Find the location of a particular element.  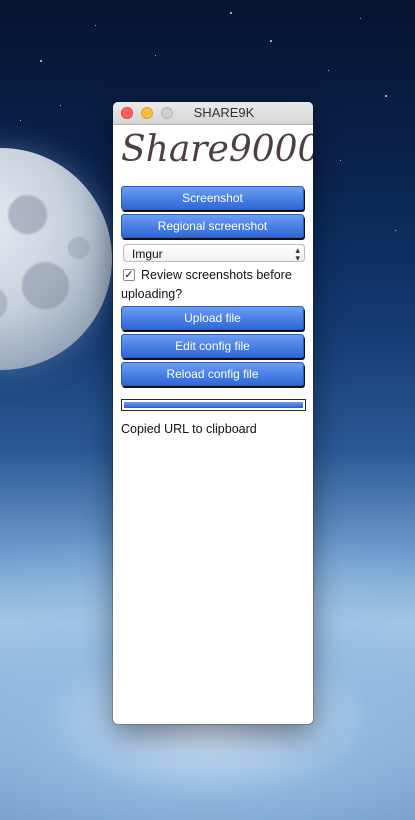

window-titlebar: SHARE9K is located at coordinates (213, 113).